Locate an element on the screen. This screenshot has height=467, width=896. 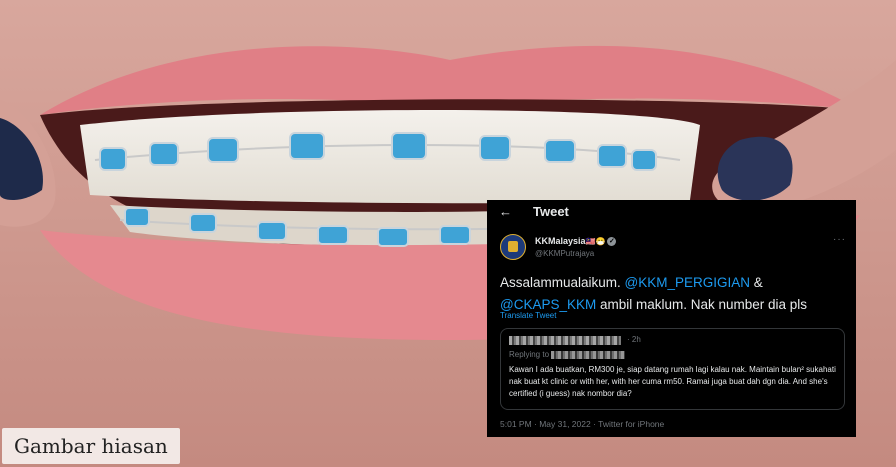
translate-tweet-link: Translate Tweet is located at coordinates (528, 315).